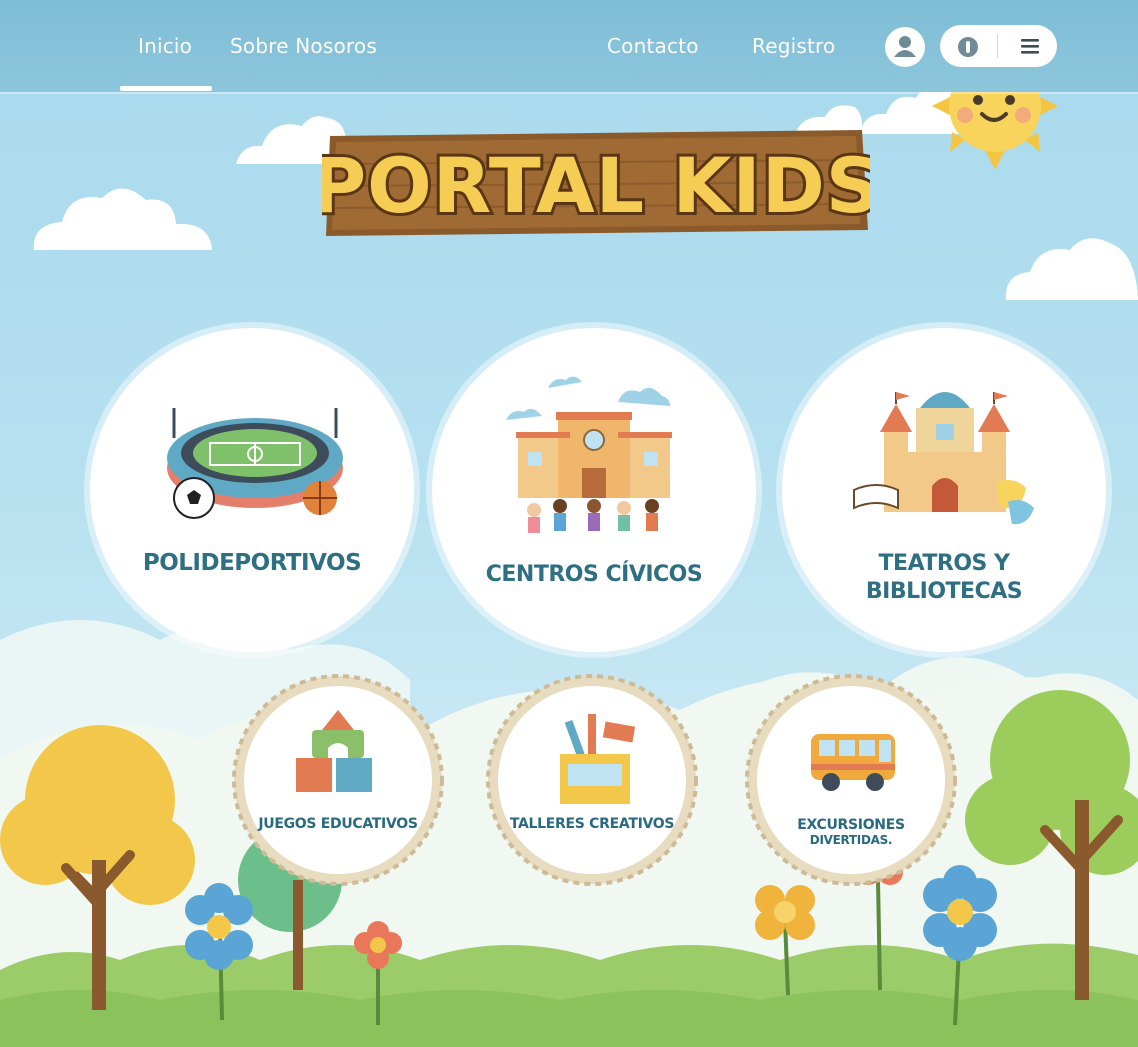 The height and width of the screenshot is (1047, 1138). I want to click on card-excursiones-divertidas: EXCURSIONES DIVERTIDAS., so click(851, 780).